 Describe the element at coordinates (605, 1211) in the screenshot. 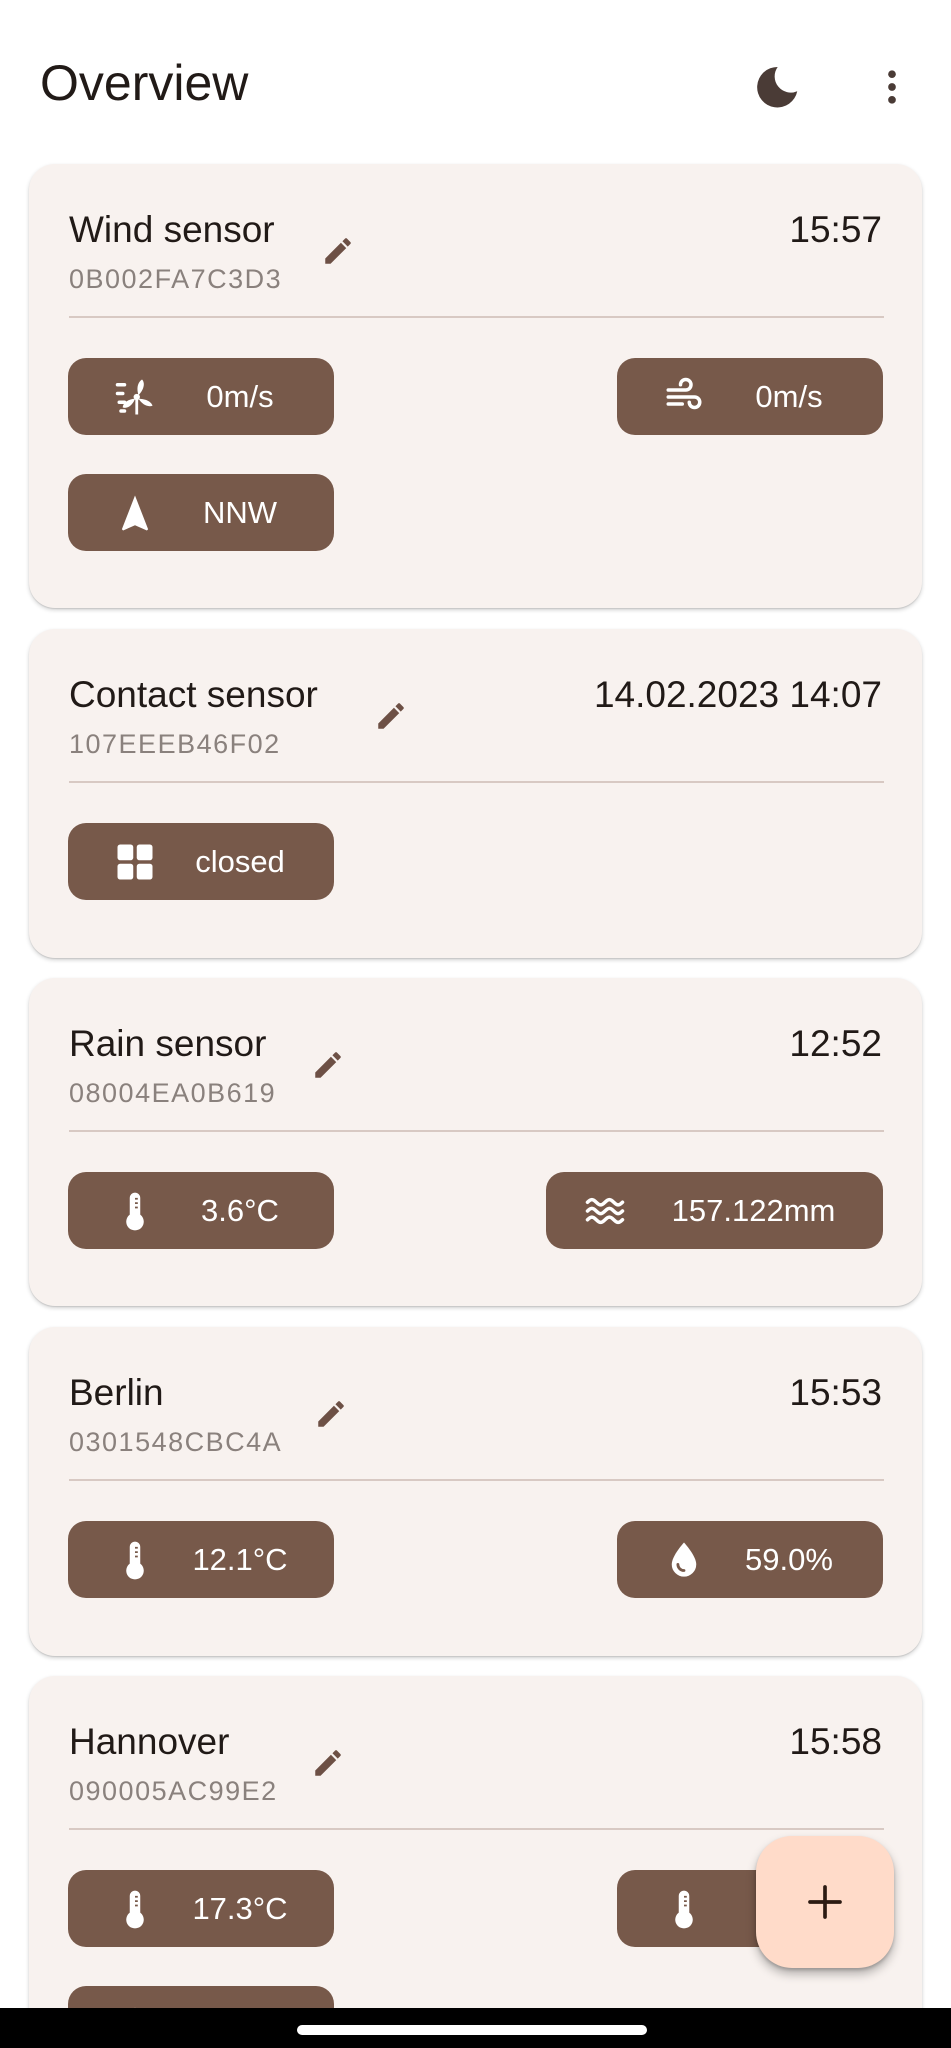

I see `waves-icon` at that location.